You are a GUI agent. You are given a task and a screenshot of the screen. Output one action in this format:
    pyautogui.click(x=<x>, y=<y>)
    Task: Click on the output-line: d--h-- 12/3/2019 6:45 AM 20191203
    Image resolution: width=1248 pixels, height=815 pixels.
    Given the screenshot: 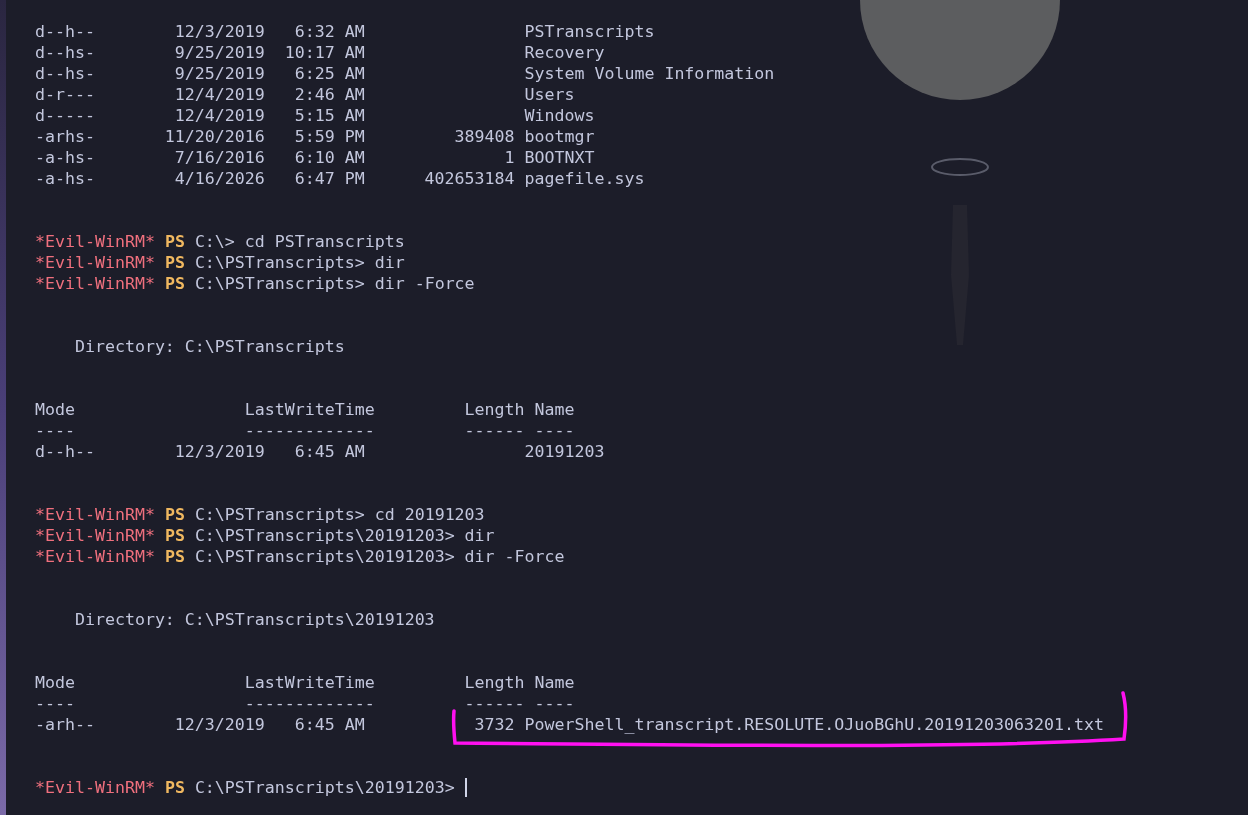 What is the action you would take?
    pyautogui.click(x=320, y=451)
    